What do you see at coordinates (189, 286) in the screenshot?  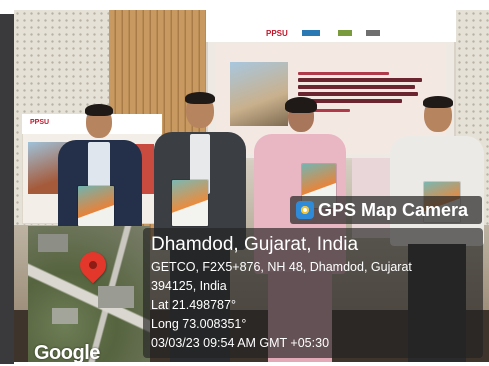 I see `gps-address-line-2: 394125, India` at bounding box center [189, 286].